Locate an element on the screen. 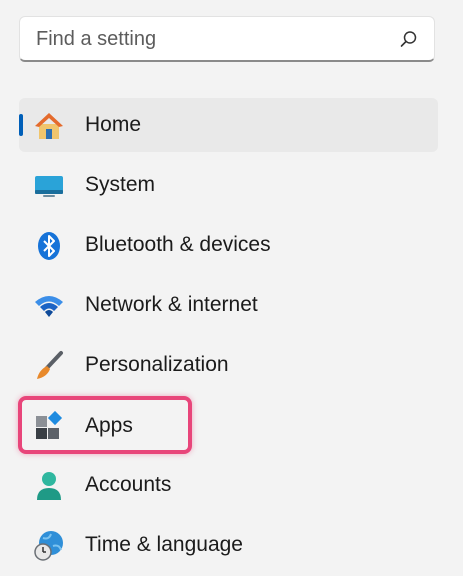  system-icon is located at coordinates (49, 186).